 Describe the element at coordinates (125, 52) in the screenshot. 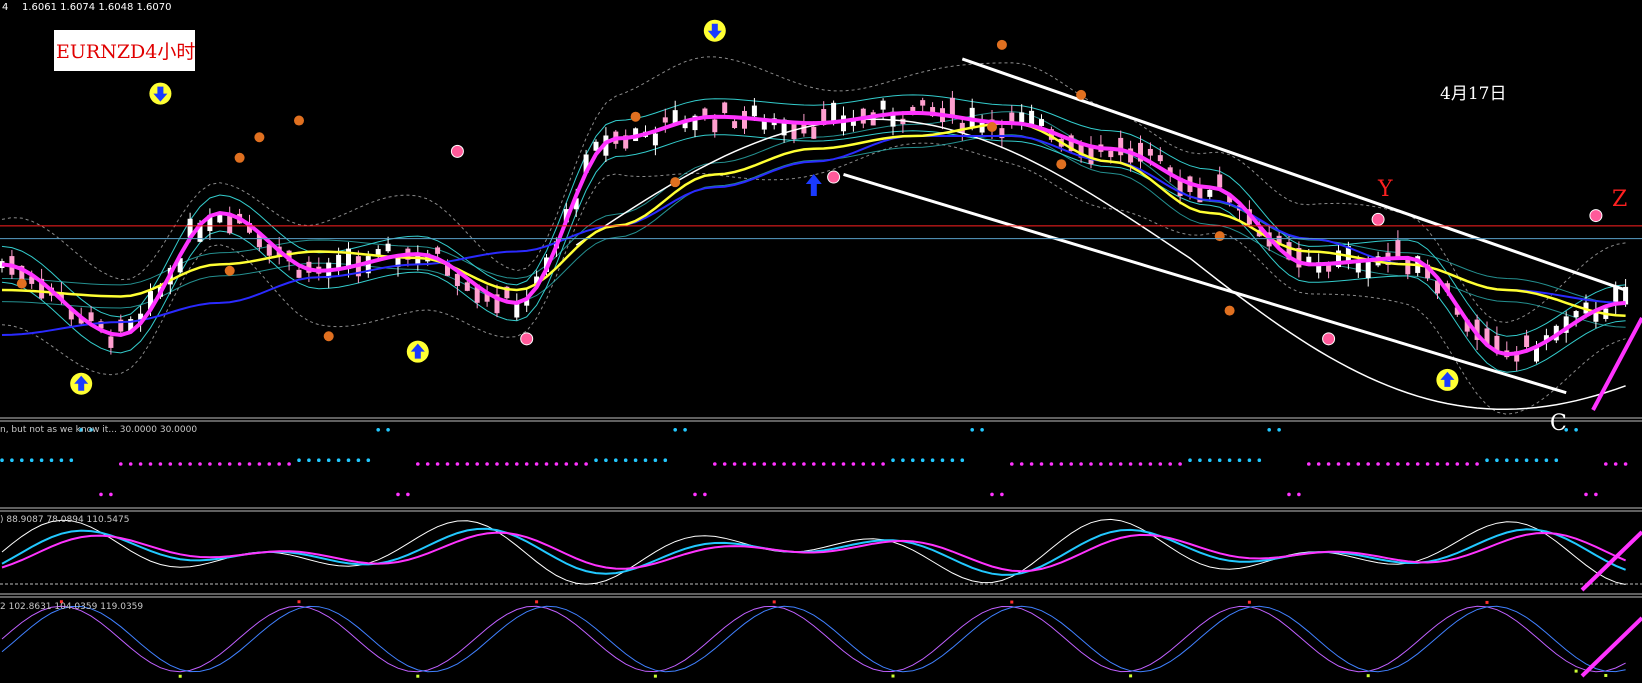

I see `title-text: EURNZD4小时` at that location.